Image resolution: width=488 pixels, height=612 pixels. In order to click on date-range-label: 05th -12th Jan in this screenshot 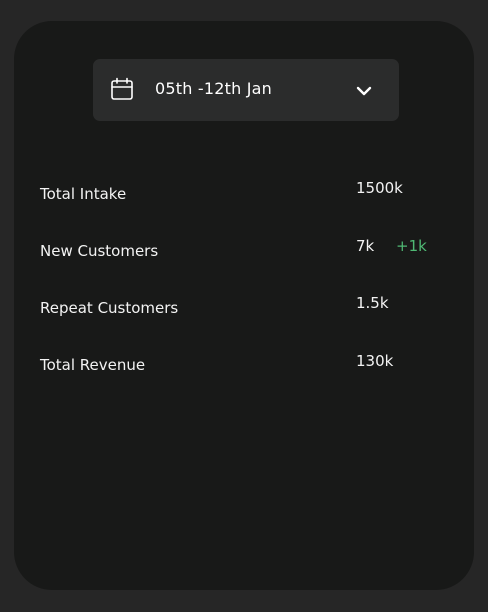, I will do `click(213, 88)`.